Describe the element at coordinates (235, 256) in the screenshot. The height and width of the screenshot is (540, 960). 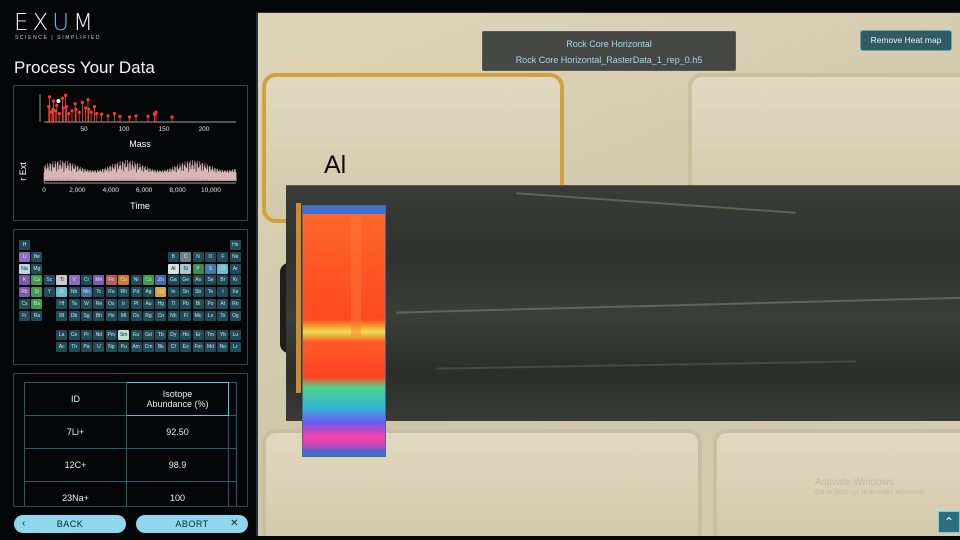
I see `element-ne: Ne` at that location.